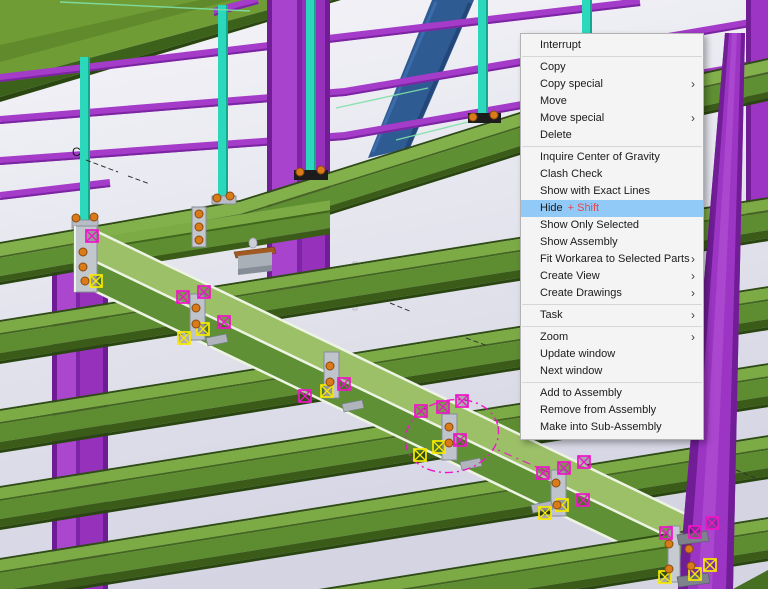  I want to click on menu-item-label: Make into Sub-Assembly, so click(601, 427).